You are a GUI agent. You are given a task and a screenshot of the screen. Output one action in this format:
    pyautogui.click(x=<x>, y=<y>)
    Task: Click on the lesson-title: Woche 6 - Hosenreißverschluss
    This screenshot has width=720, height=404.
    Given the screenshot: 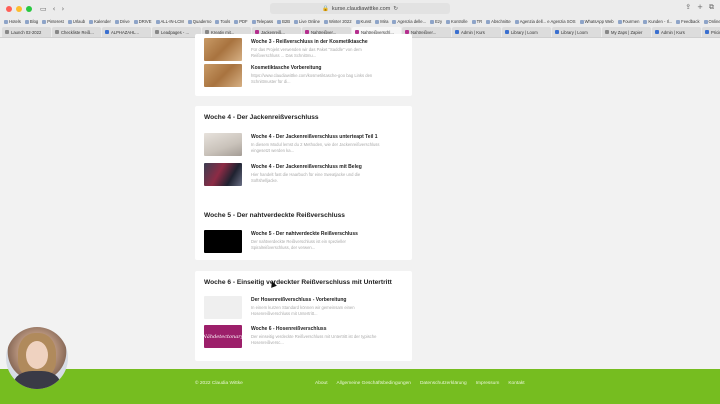 What is the action you would take?
    pyautogui.click(x=289, y=329)
    